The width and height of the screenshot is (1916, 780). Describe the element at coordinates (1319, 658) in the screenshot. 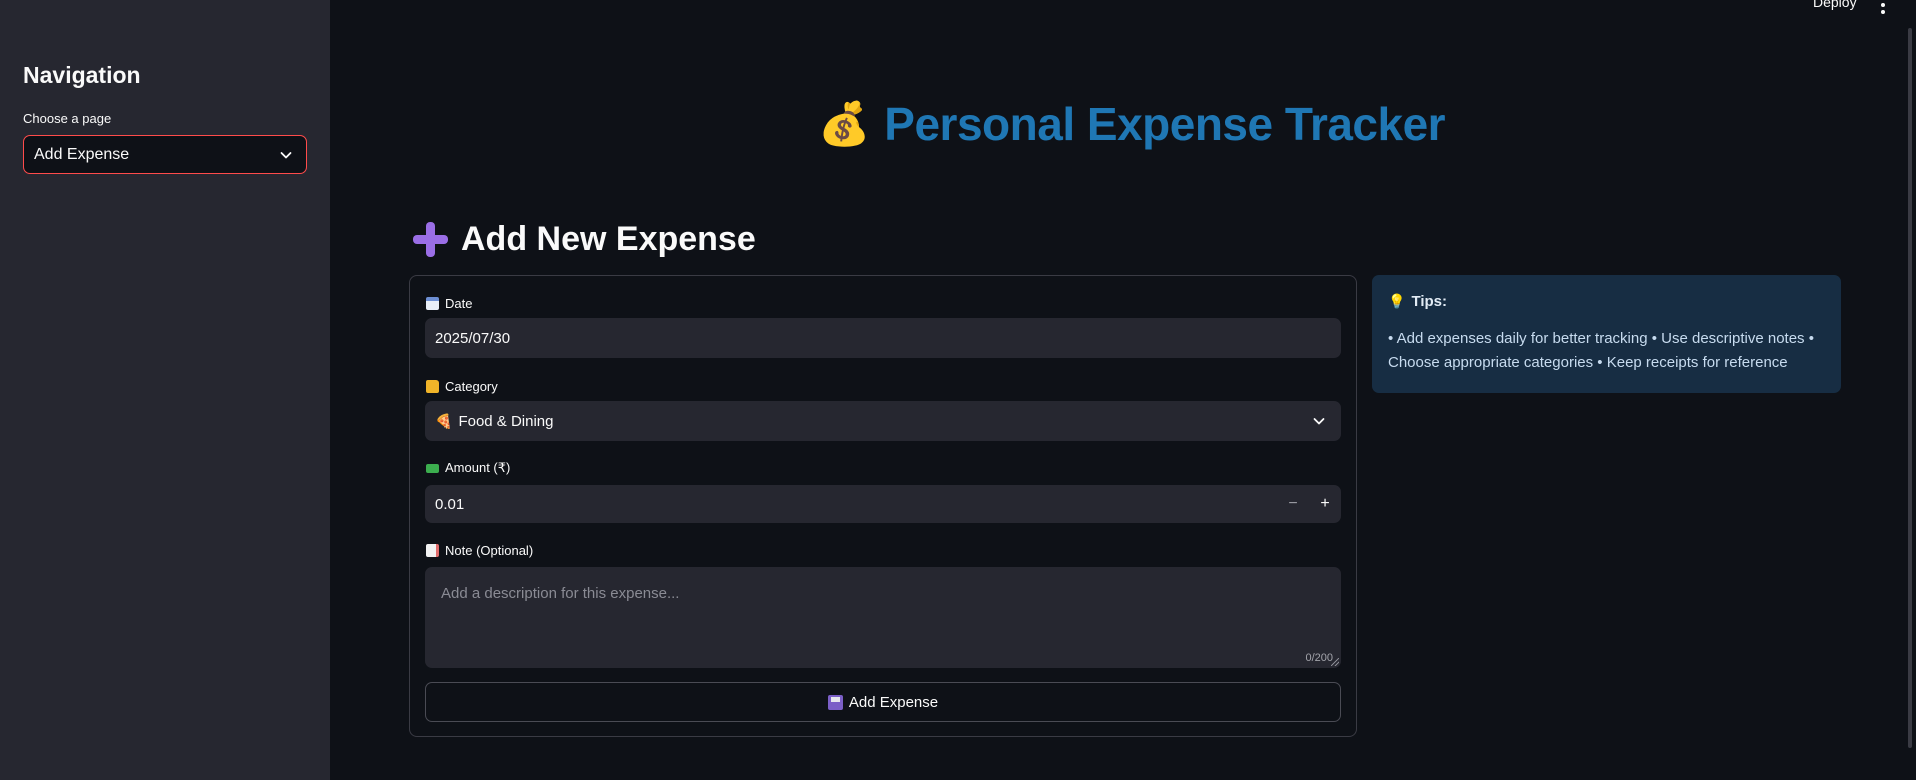

I see `char-counter: 0/200` at that location.